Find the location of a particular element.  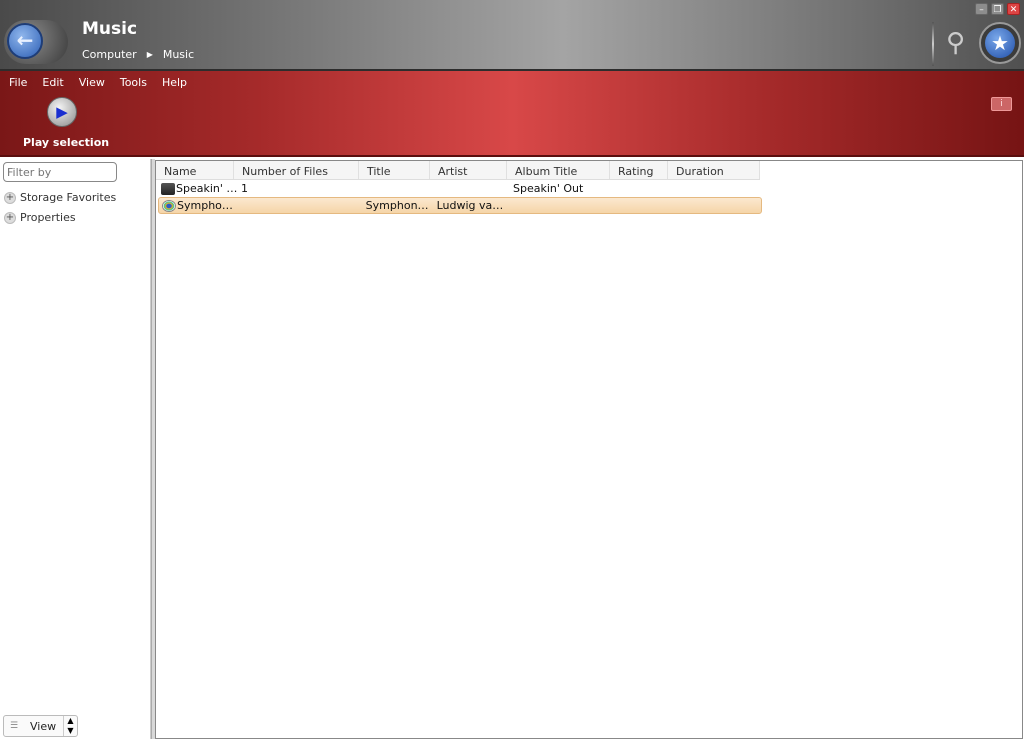

sidebar-item-storage-favorites: + Storage Favorites is located at coordinates (60, 197).